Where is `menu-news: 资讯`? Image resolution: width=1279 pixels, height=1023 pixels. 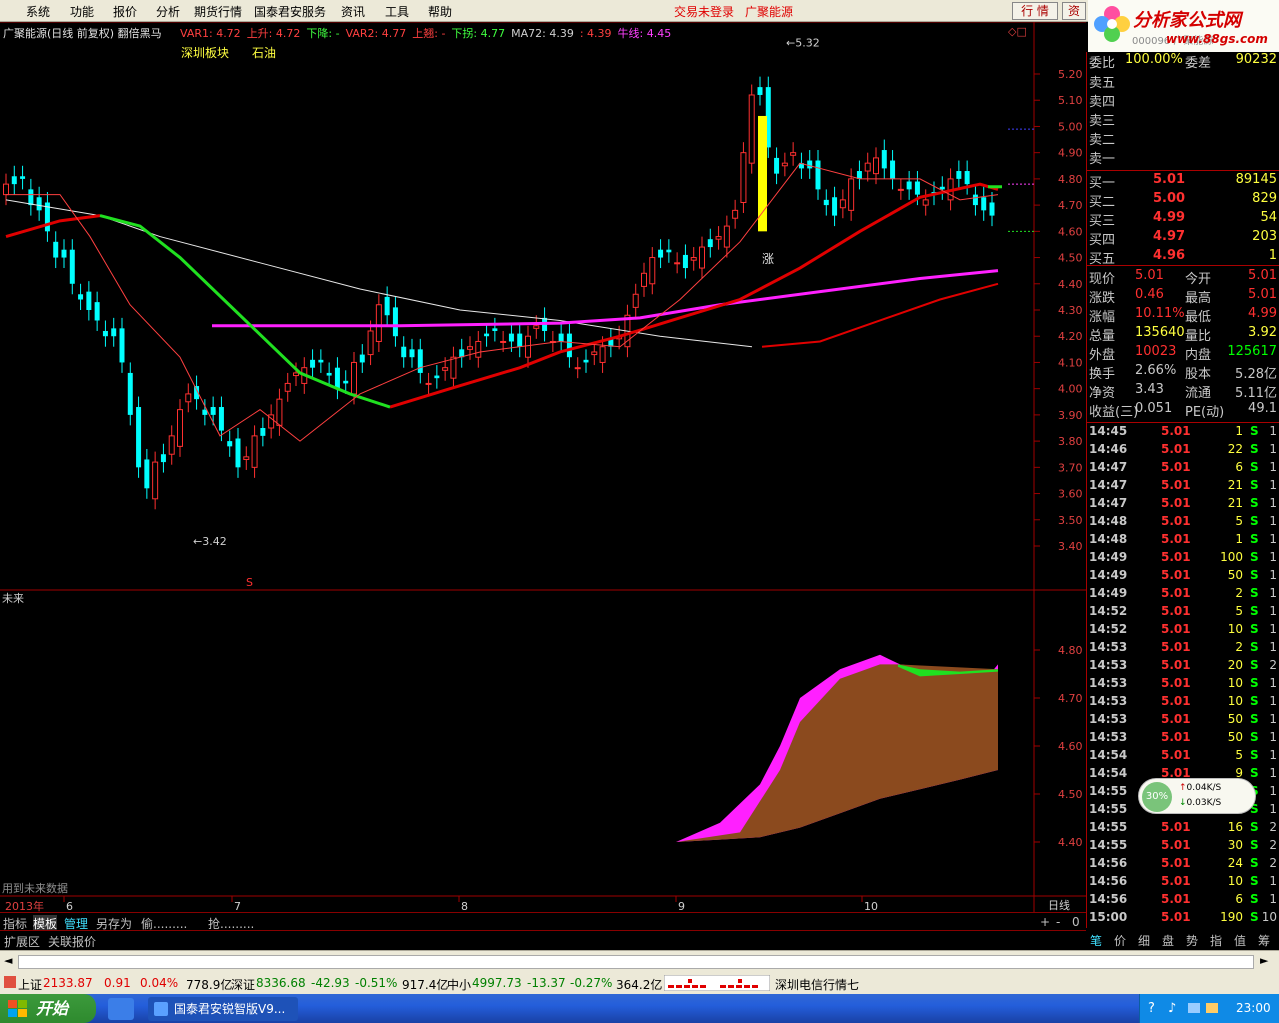
menu-news: 资讯 is located at coordinates (353, 11).